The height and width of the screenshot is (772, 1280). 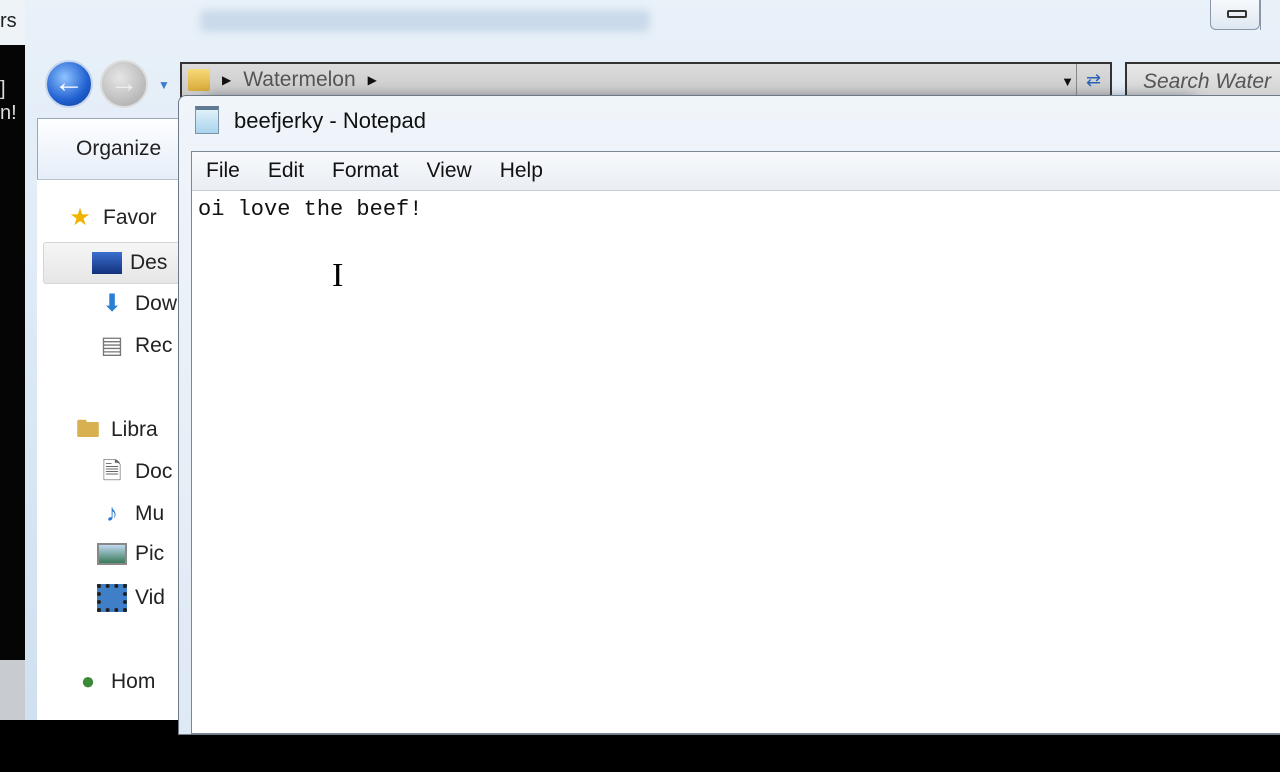 I want to click on desktop-icon, so click(x=107, y=263).